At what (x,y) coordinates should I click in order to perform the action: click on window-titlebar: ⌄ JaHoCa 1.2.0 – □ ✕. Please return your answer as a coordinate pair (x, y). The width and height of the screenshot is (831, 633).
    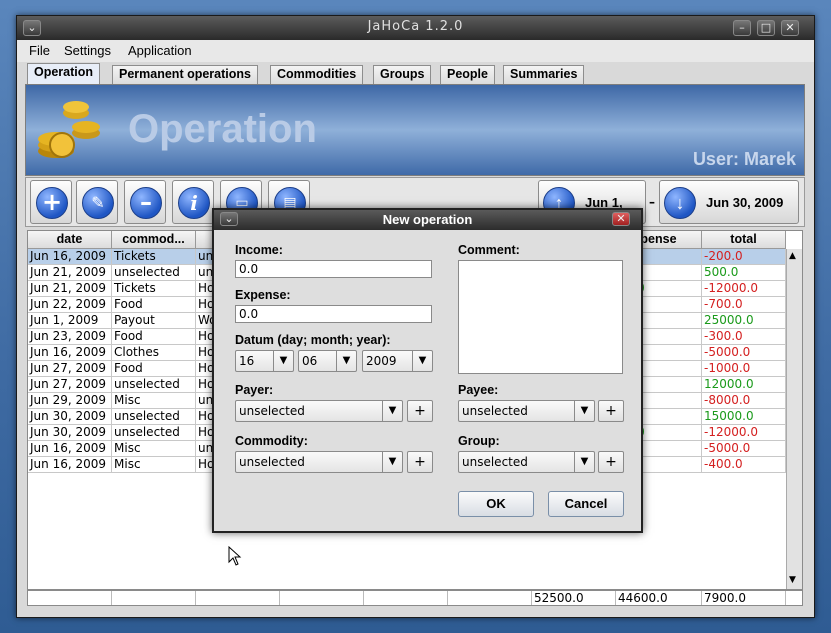
    Looking at the image, I should click on (415, 28).